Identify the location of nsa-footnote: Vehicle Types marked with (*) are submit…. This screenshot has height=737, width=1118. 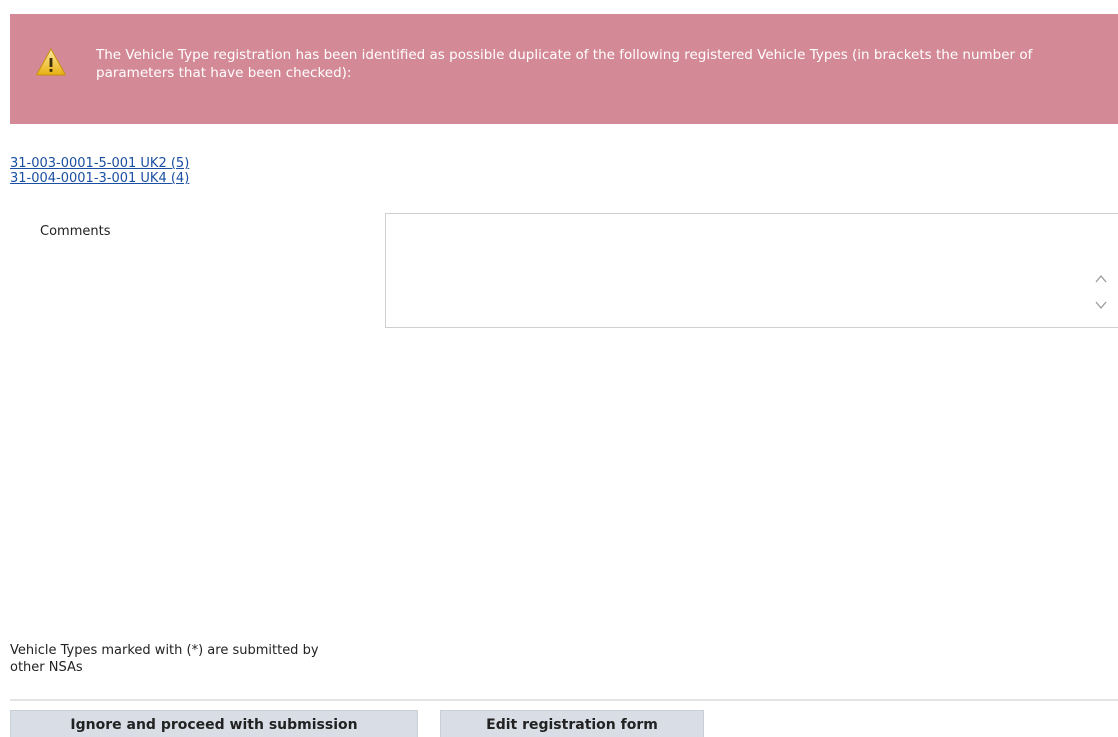
(164, 659).